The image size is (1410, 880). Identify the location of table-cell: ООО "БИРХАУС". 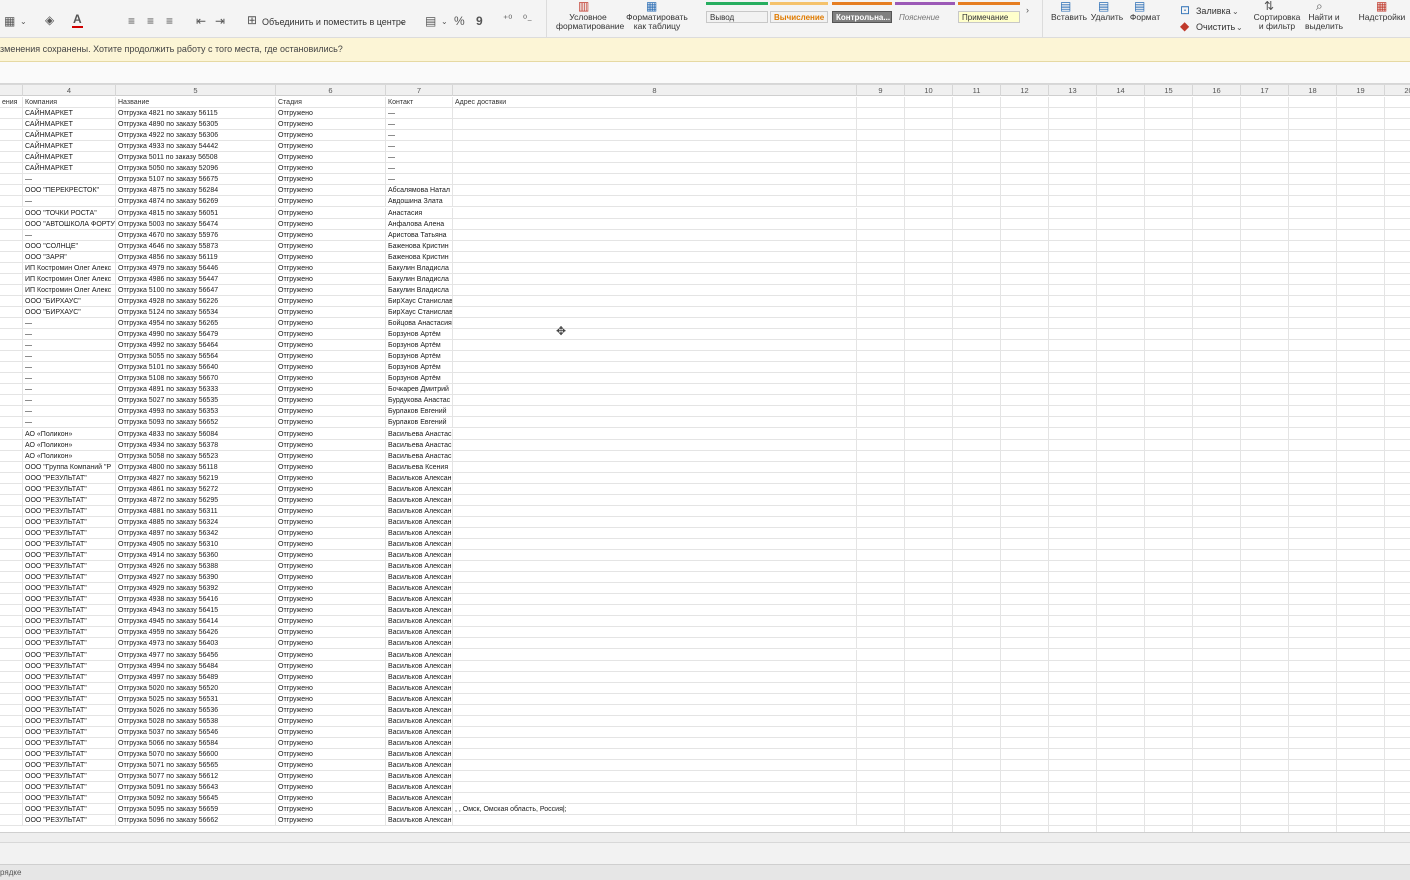
(69, 301).